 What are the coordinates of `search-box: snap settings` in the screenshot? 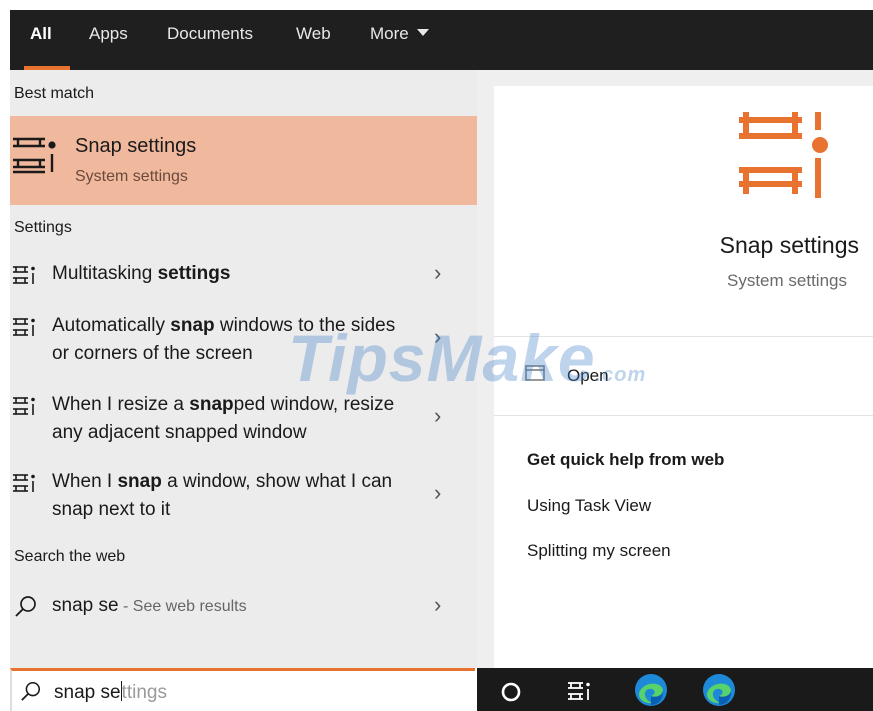 It's located at (242, 689).